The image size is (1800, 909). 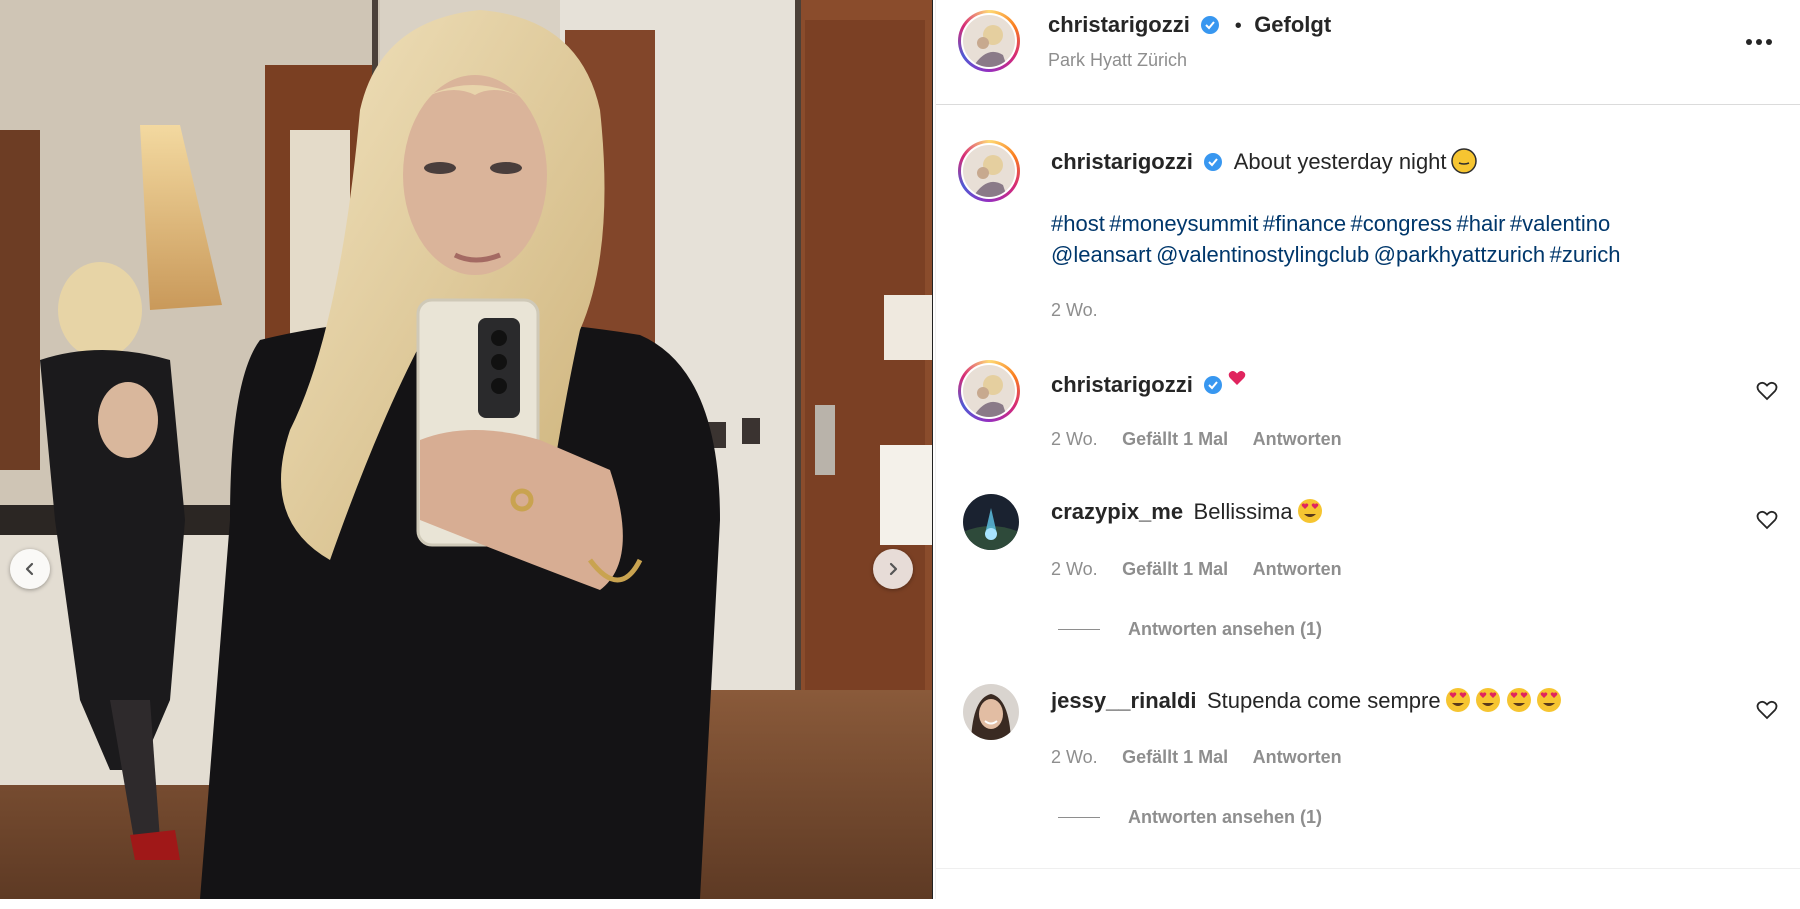 What do you see at coordinates (1119, 24) in the screenshot?
I see `author-username: christarigozzi` at bounding box center [1119, 24].